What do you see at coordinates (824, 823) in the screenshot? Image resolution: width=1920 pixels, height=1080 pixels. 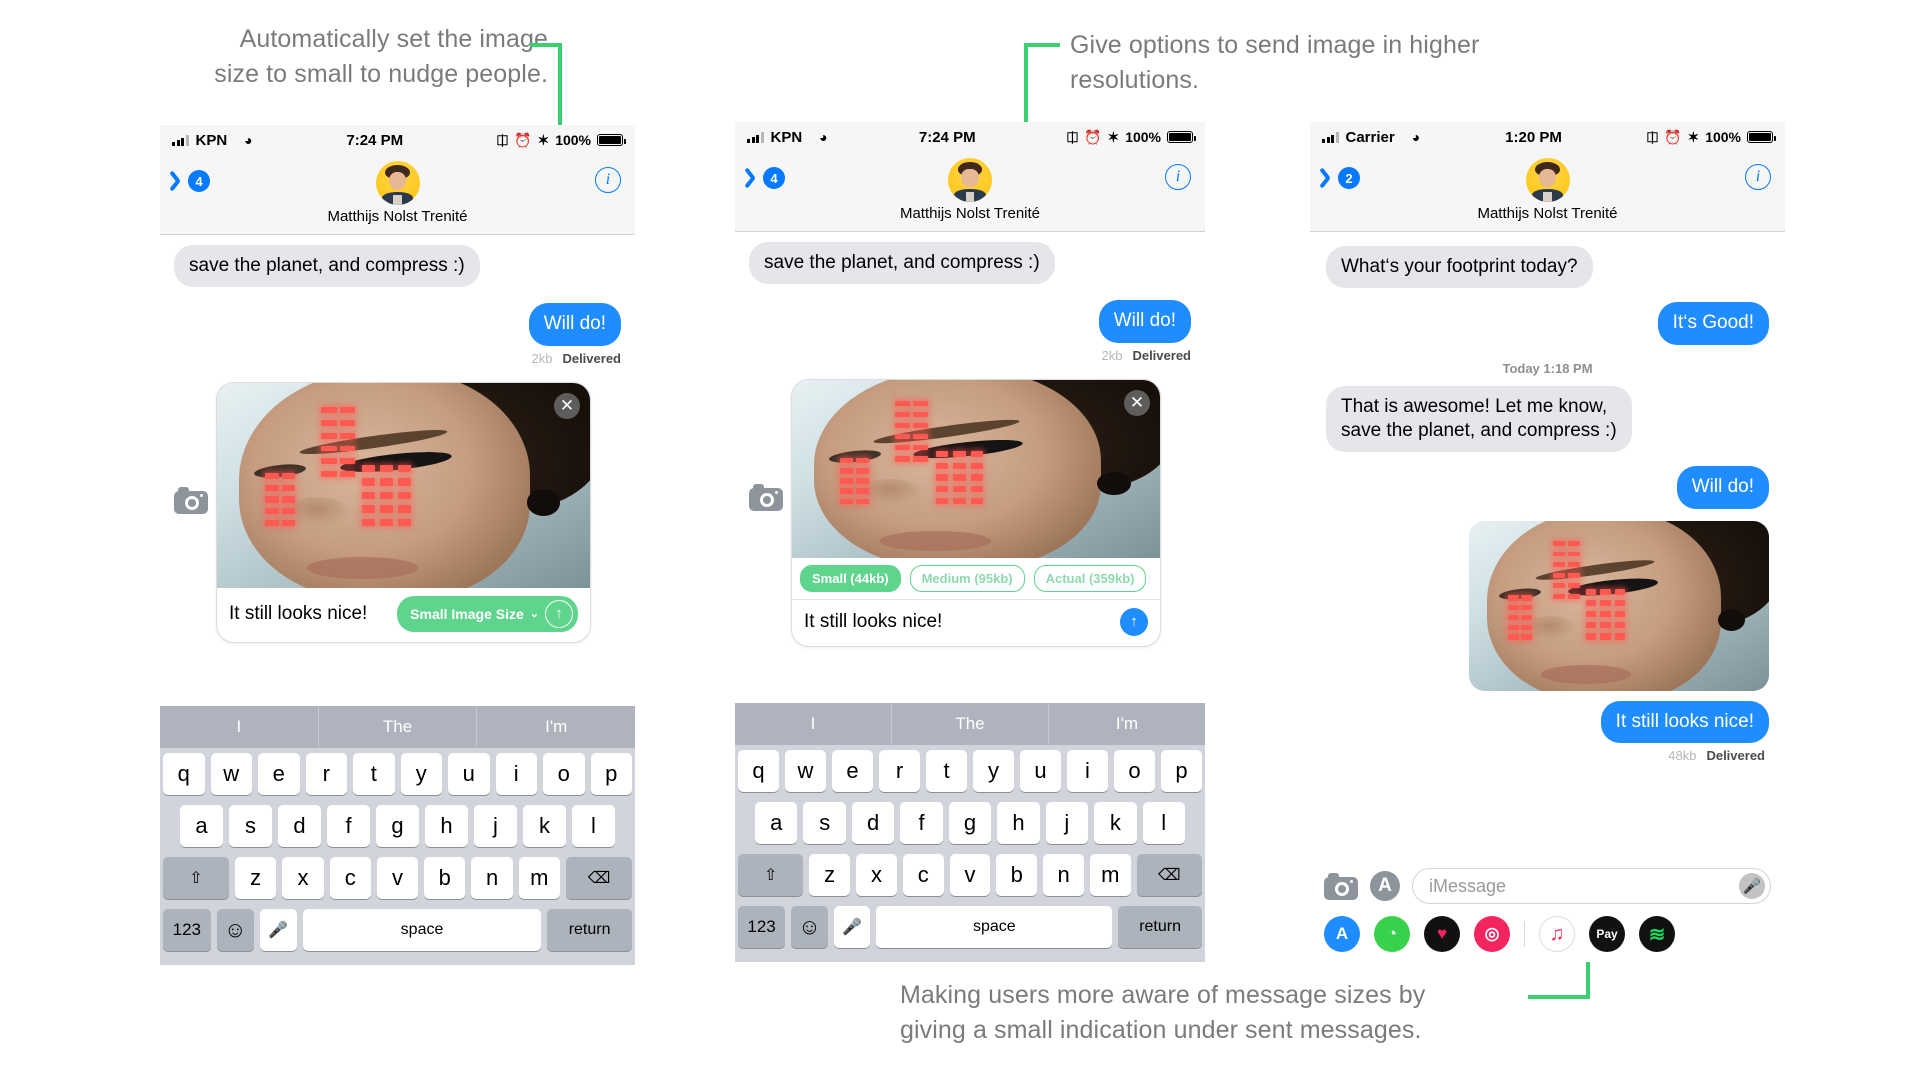 I see `key-s: s` at bounding box center [824, 823].